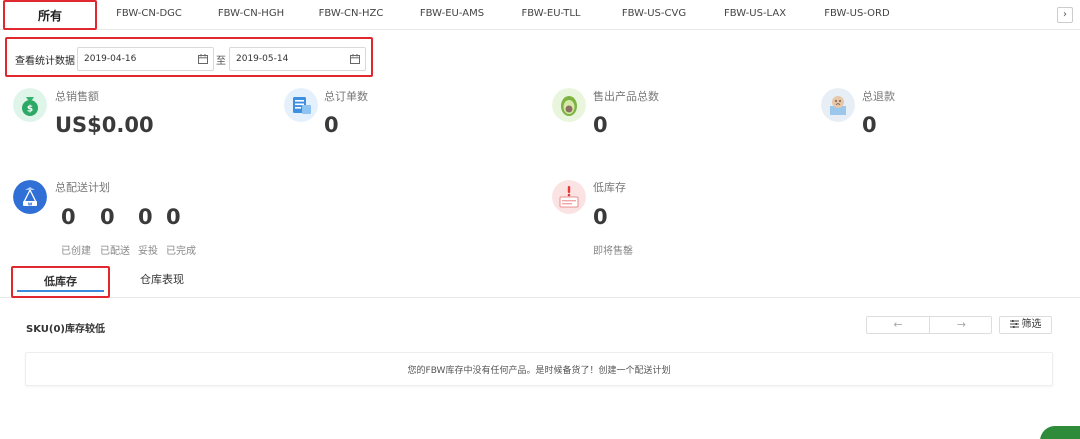  I want to click on start-date-value: 2019-04-16, so click(110, 59).